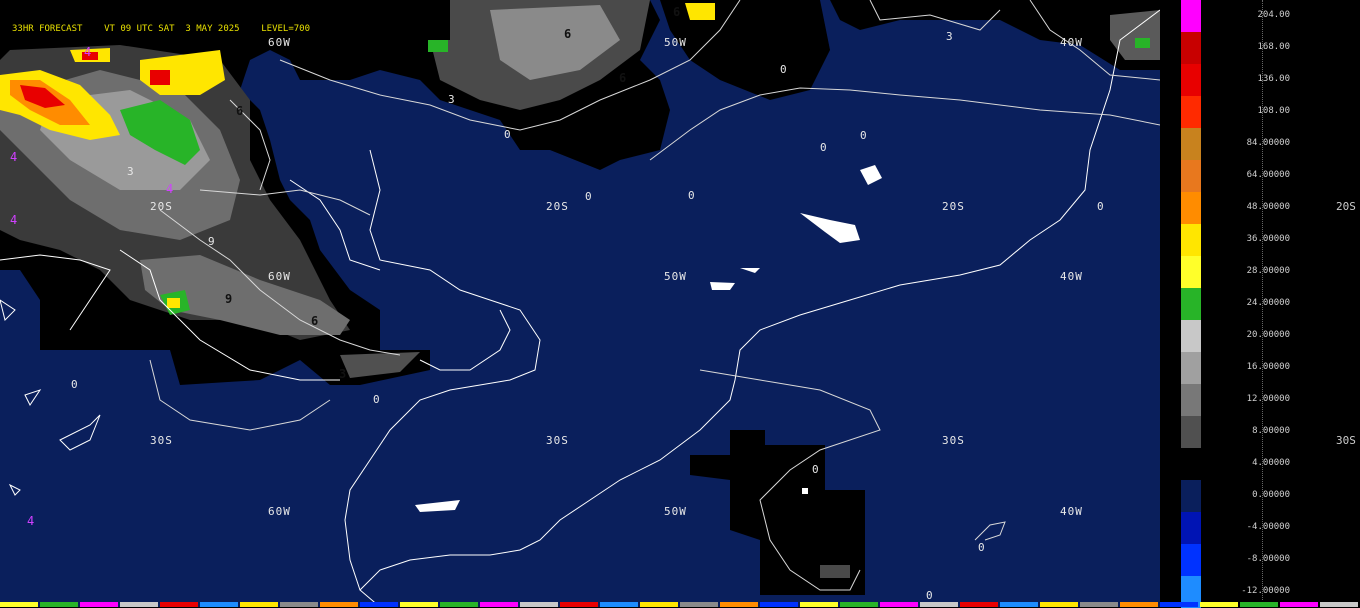 This screenshot has width=1360, height=608. I want to click on grid-label-20s-right: 20S, so click(953, 206).